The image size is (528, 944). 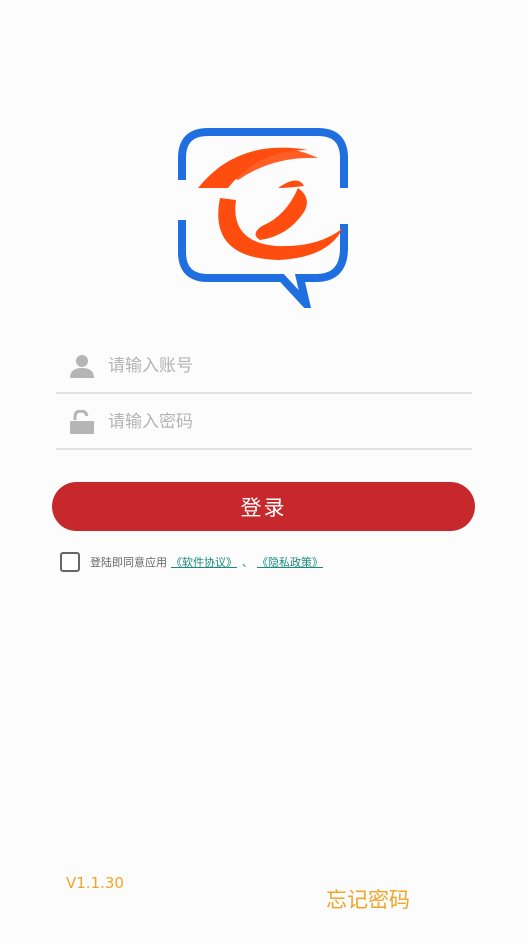 What do you see at coordinates (95, 883) in the screenshot?
I see `app-version: V1.1.30` at bounding box center [95, 883].